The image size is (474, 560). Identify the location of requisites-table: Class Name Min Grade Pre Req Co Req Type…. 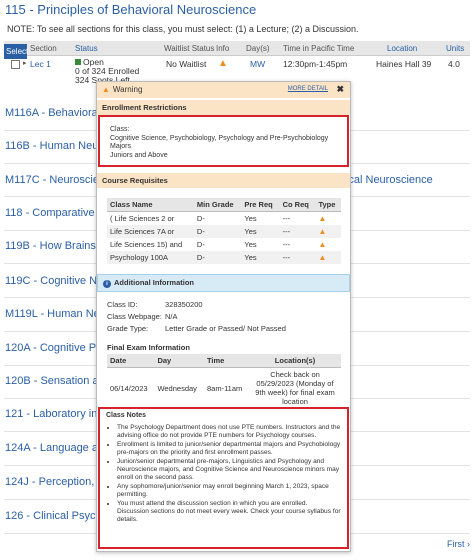
(224, 231).